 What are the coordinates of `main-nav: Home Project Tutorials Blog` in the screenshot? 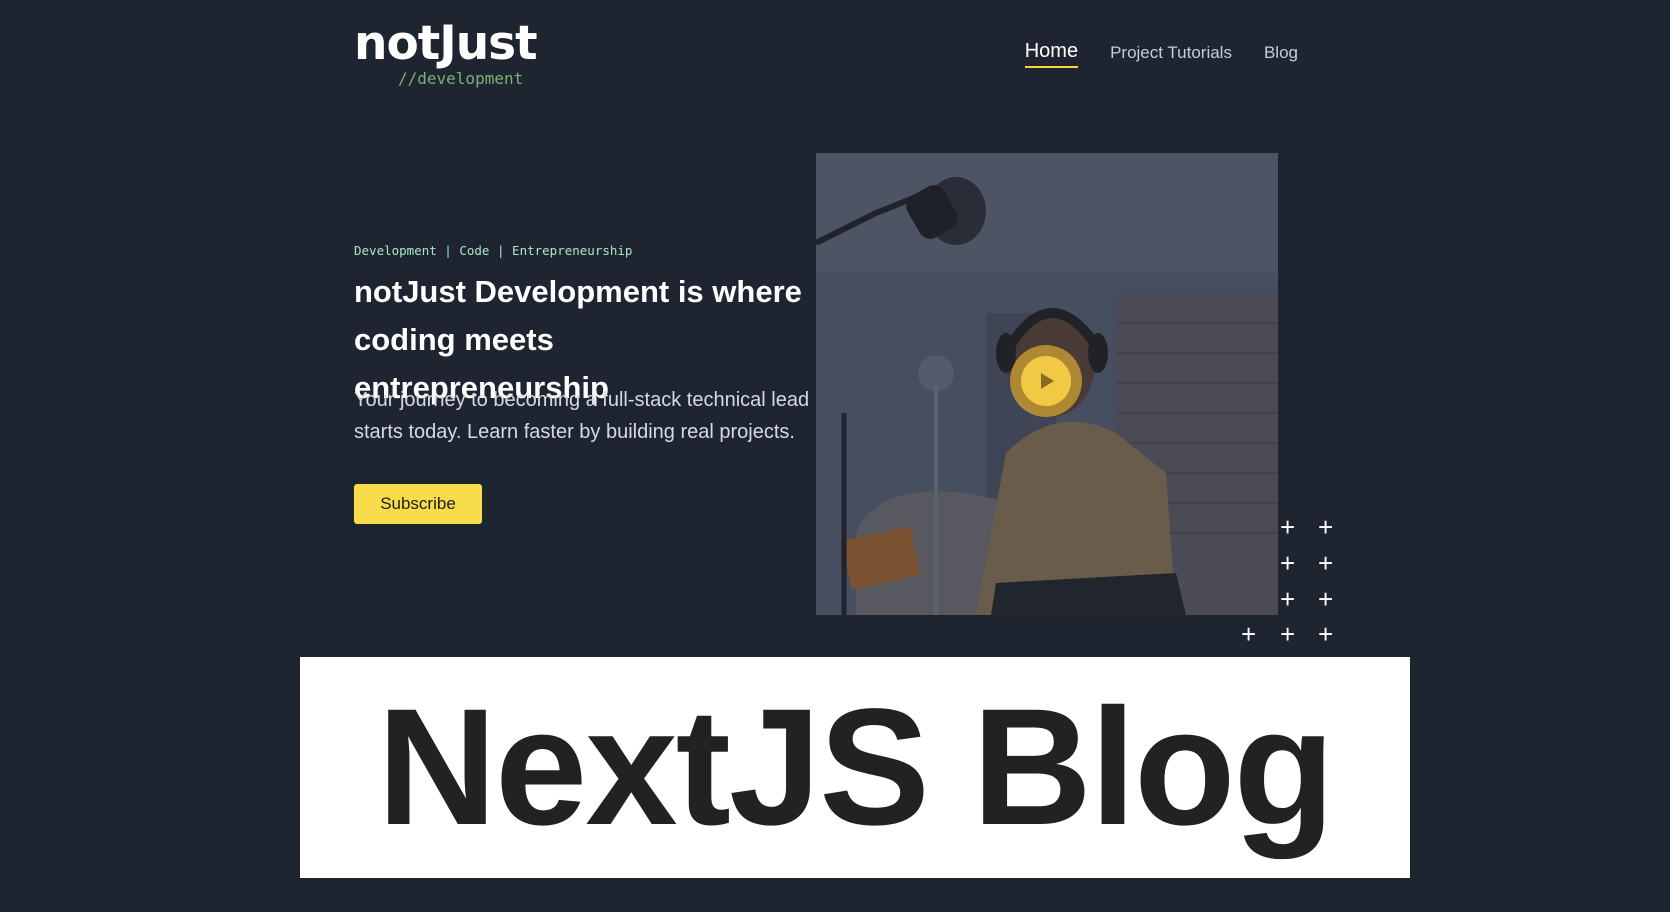 It's located at (1161, 53).